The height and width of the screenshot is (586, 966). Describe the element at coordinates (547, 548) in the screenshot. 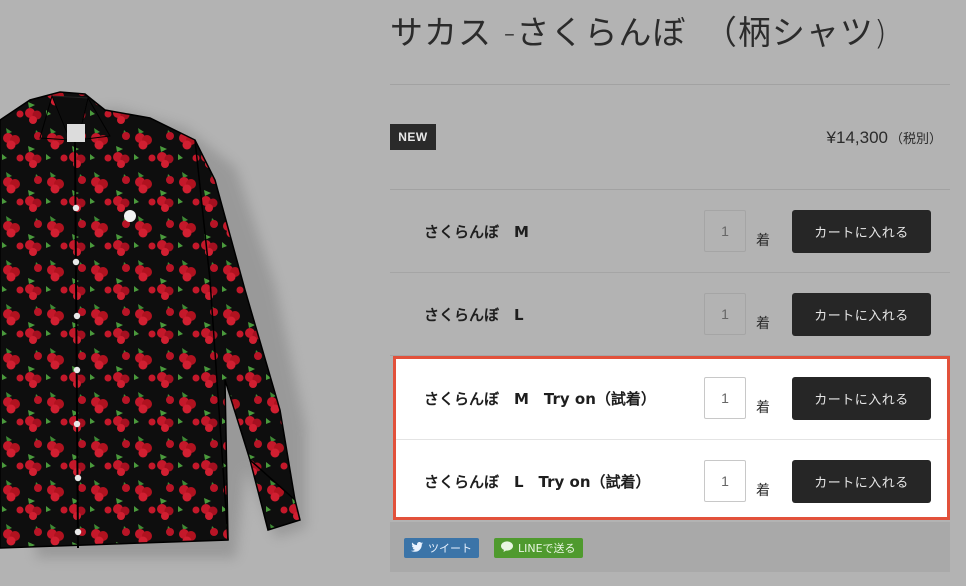

I see `line-label: LINEで送る` at that location.